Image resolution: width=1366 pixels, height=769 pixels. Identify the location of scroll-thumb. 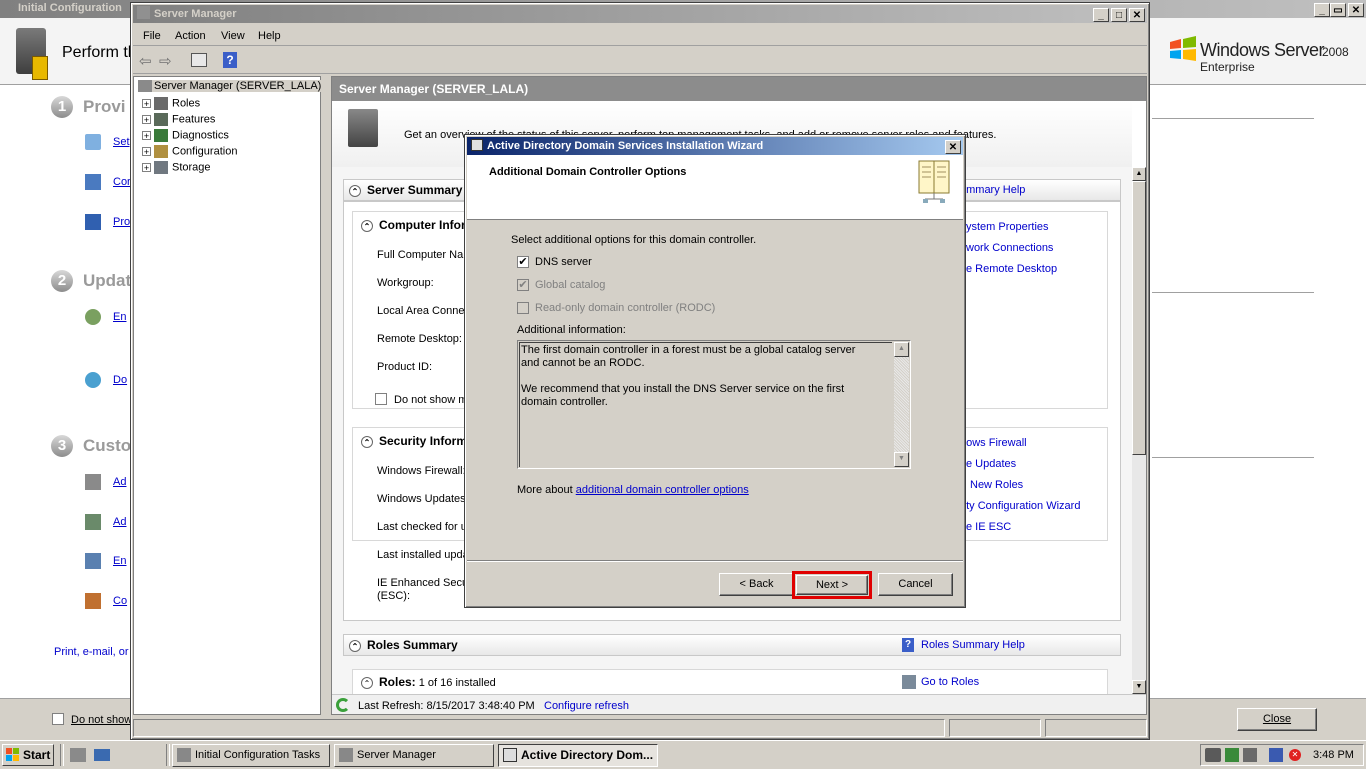
(1139, 318).